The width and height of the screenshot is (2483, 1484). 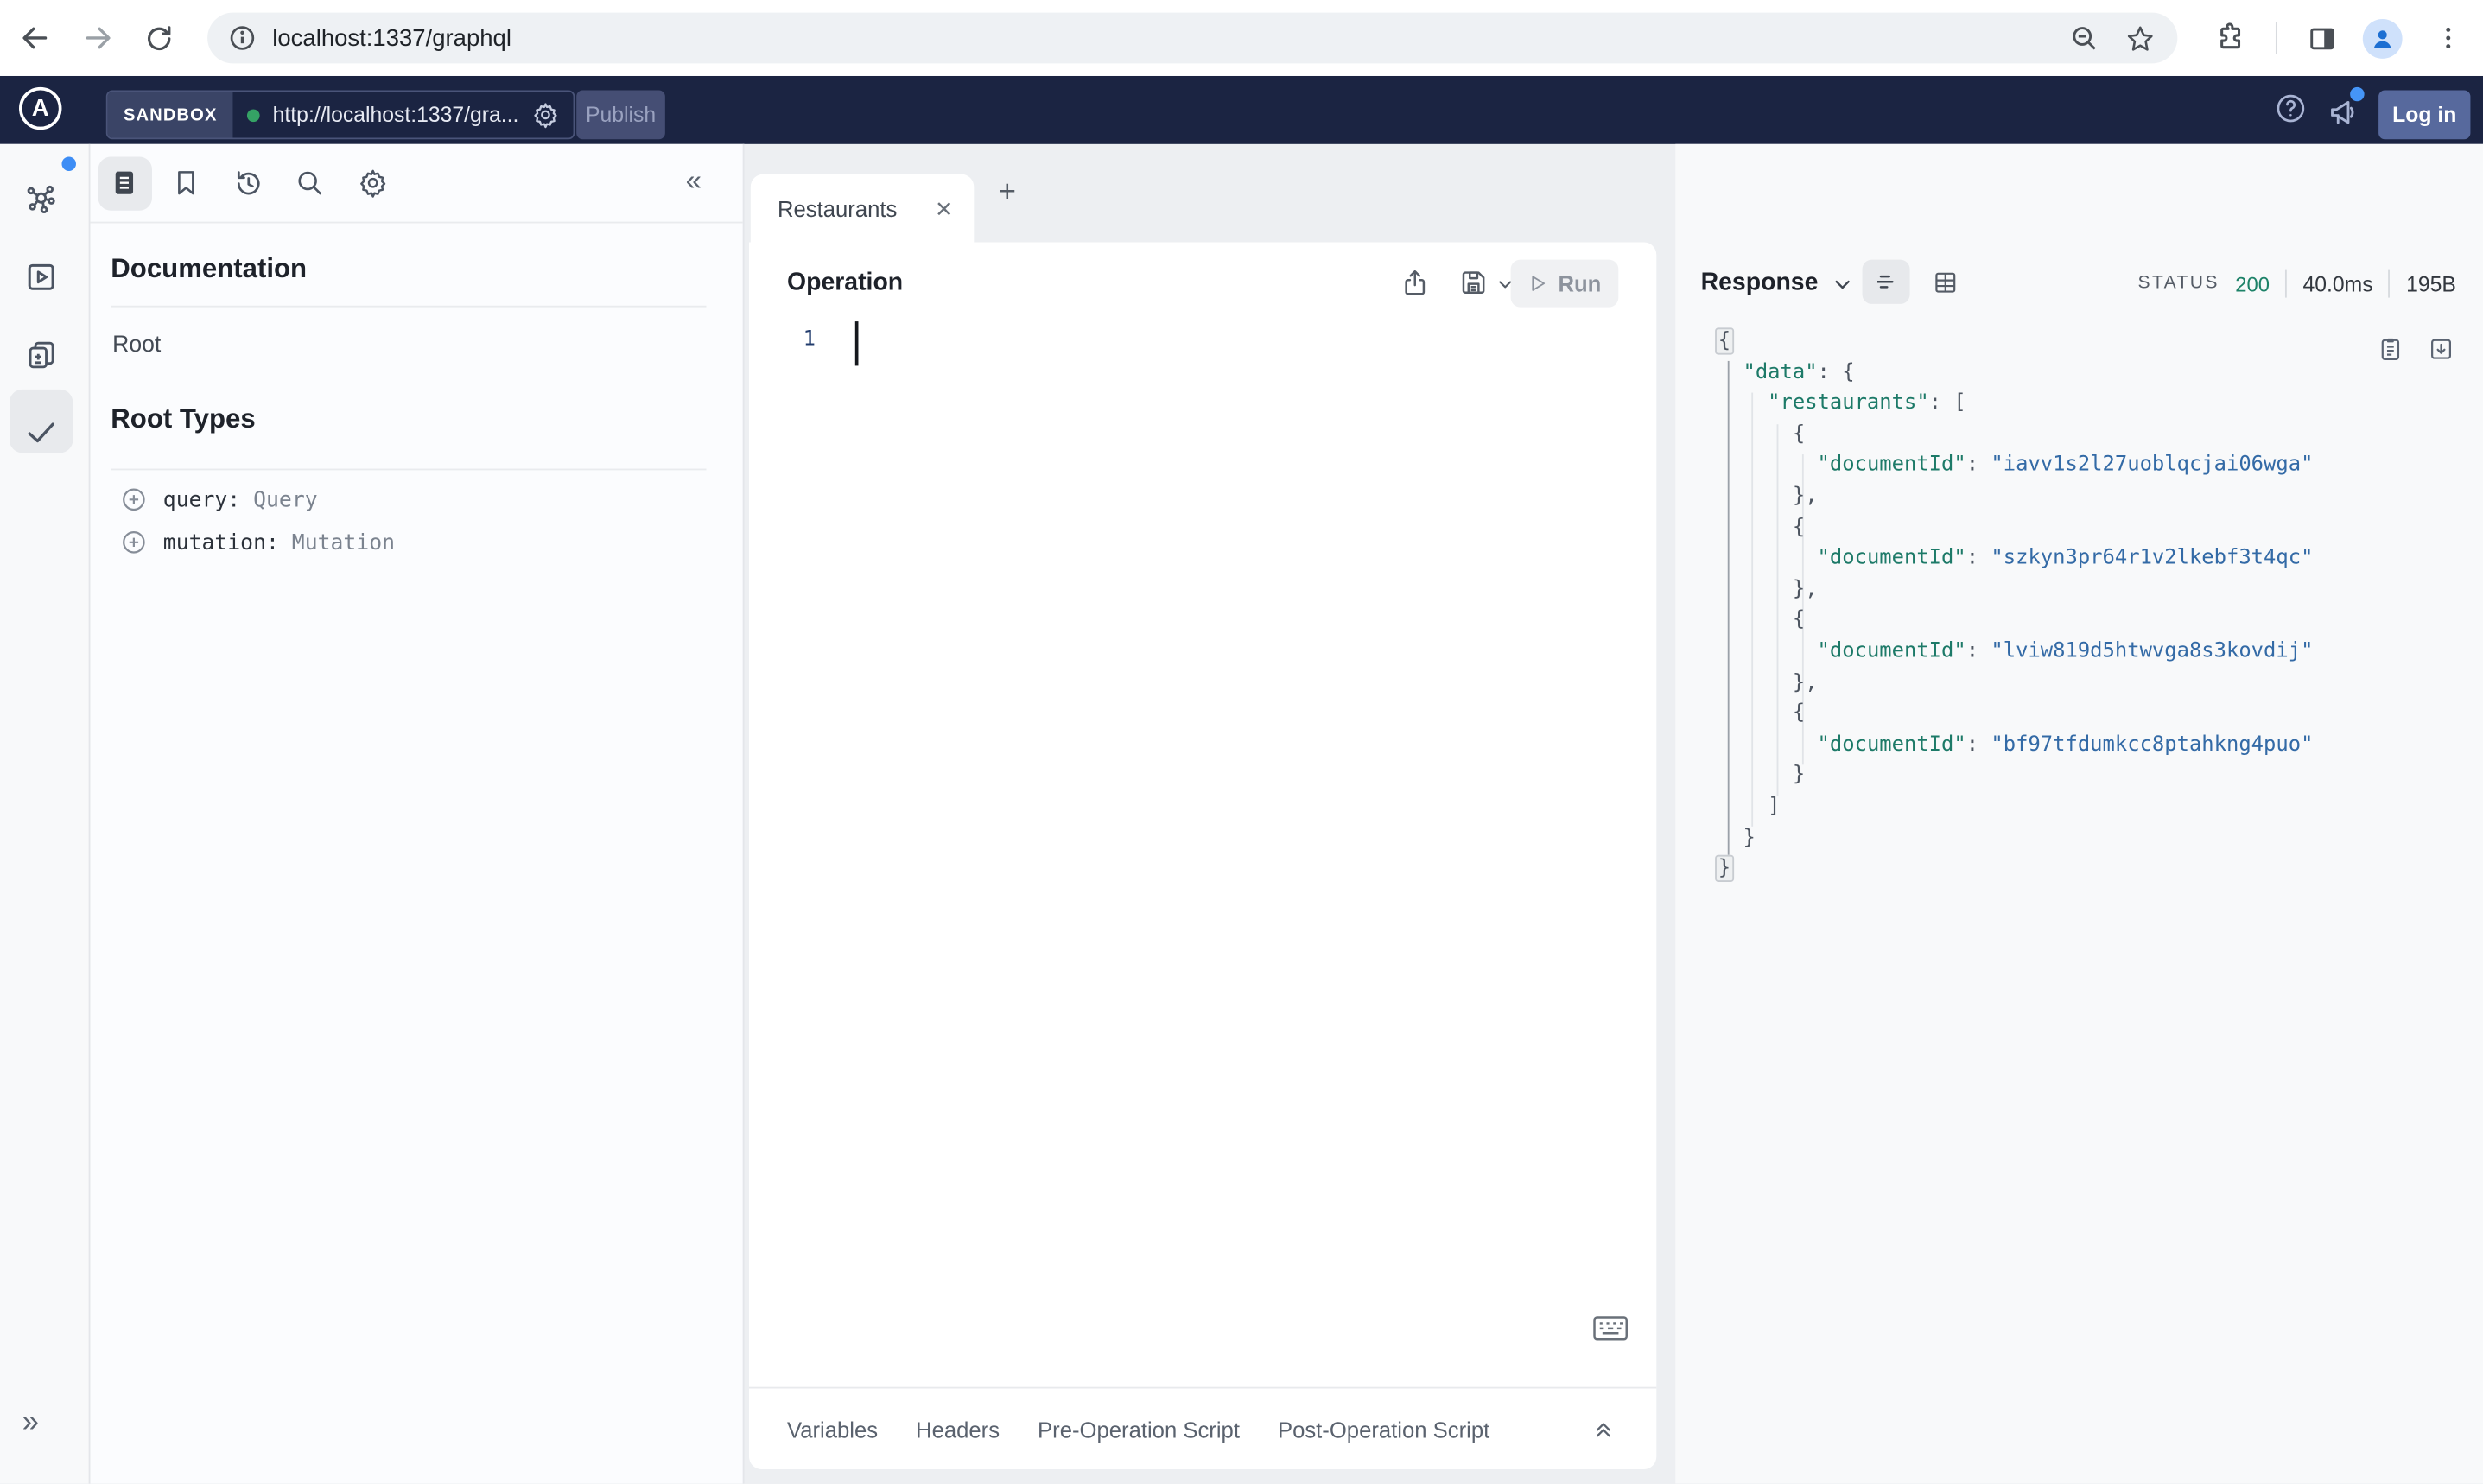 What do you see at coordinates (2338, 283) in the screenshot?
I see `response-duration: 40.0ms` at bounding box center [2338, 283].